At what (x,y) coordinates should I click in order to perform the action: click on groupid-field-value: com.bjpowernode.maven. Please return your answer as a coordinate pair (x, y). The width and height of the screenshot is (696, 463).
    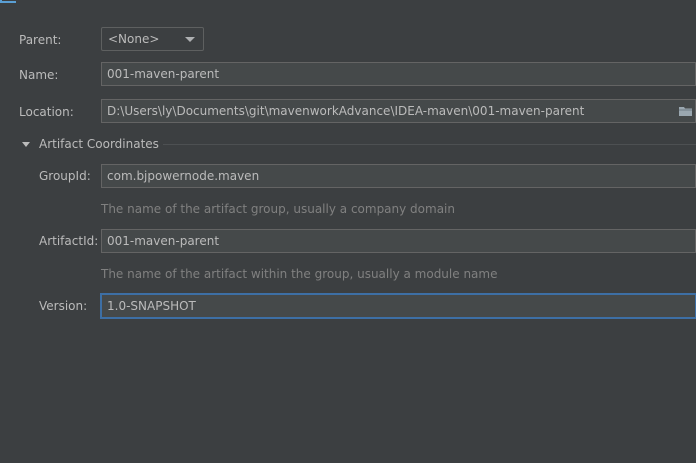
    Looking at the image, I should click on (183, 176).